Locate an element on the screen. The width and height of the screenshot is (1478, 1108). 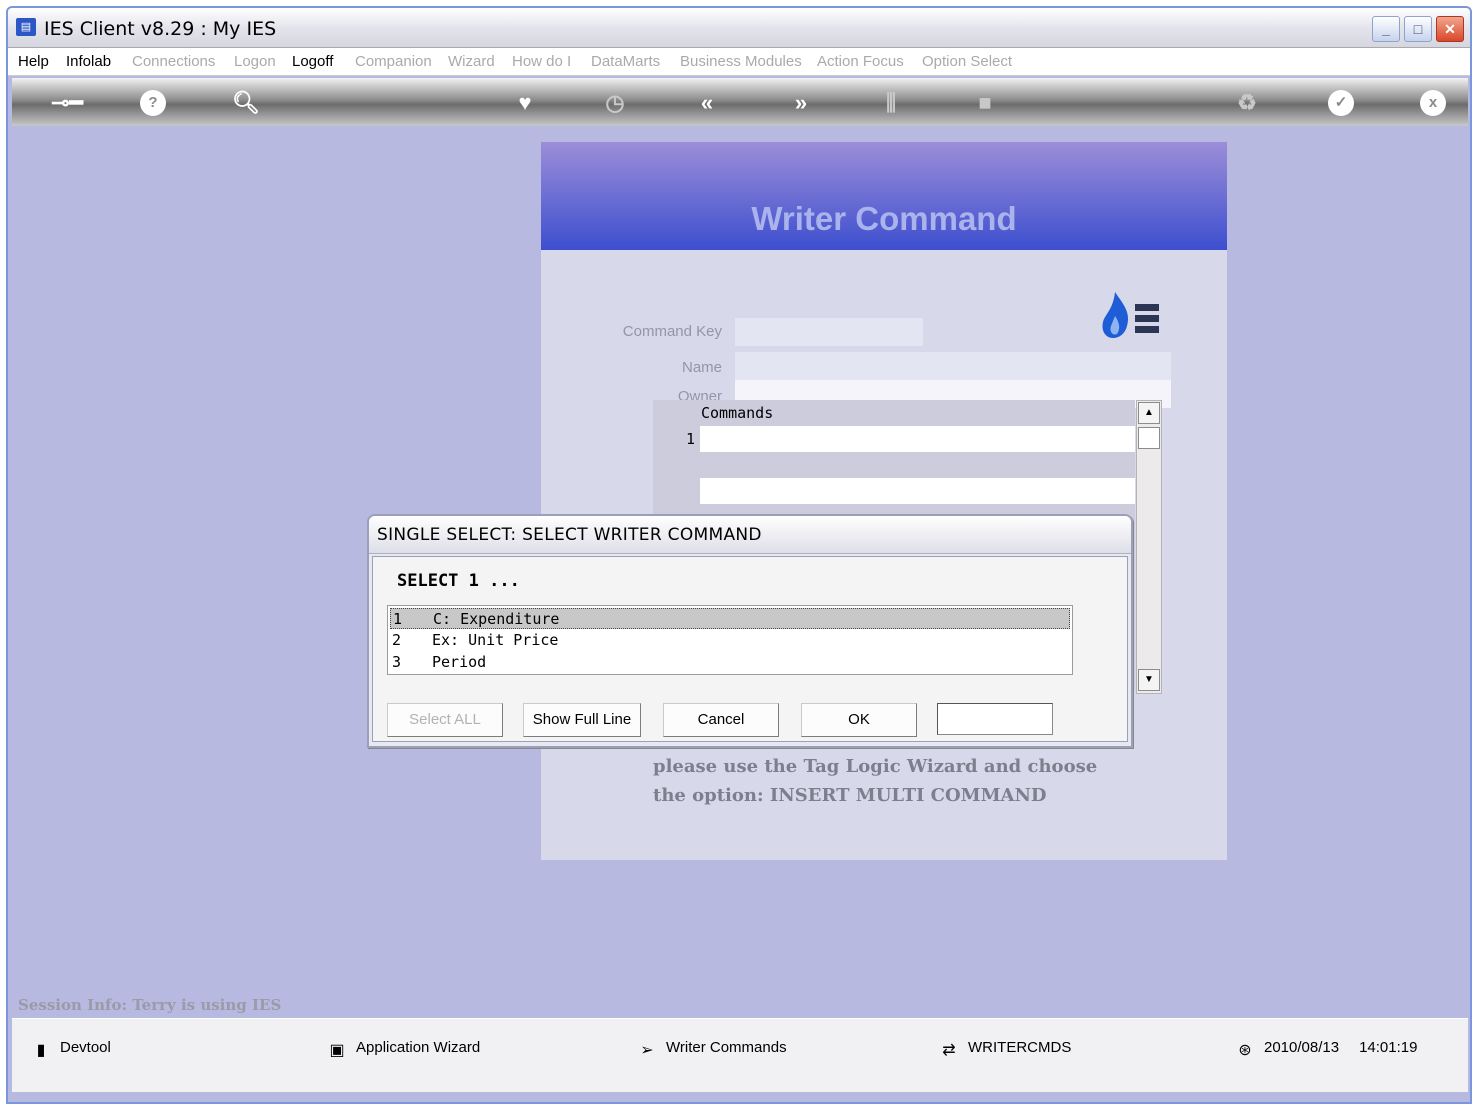
session-info: Session Info: Terry is using IES is located at coordinates (150, 1005).